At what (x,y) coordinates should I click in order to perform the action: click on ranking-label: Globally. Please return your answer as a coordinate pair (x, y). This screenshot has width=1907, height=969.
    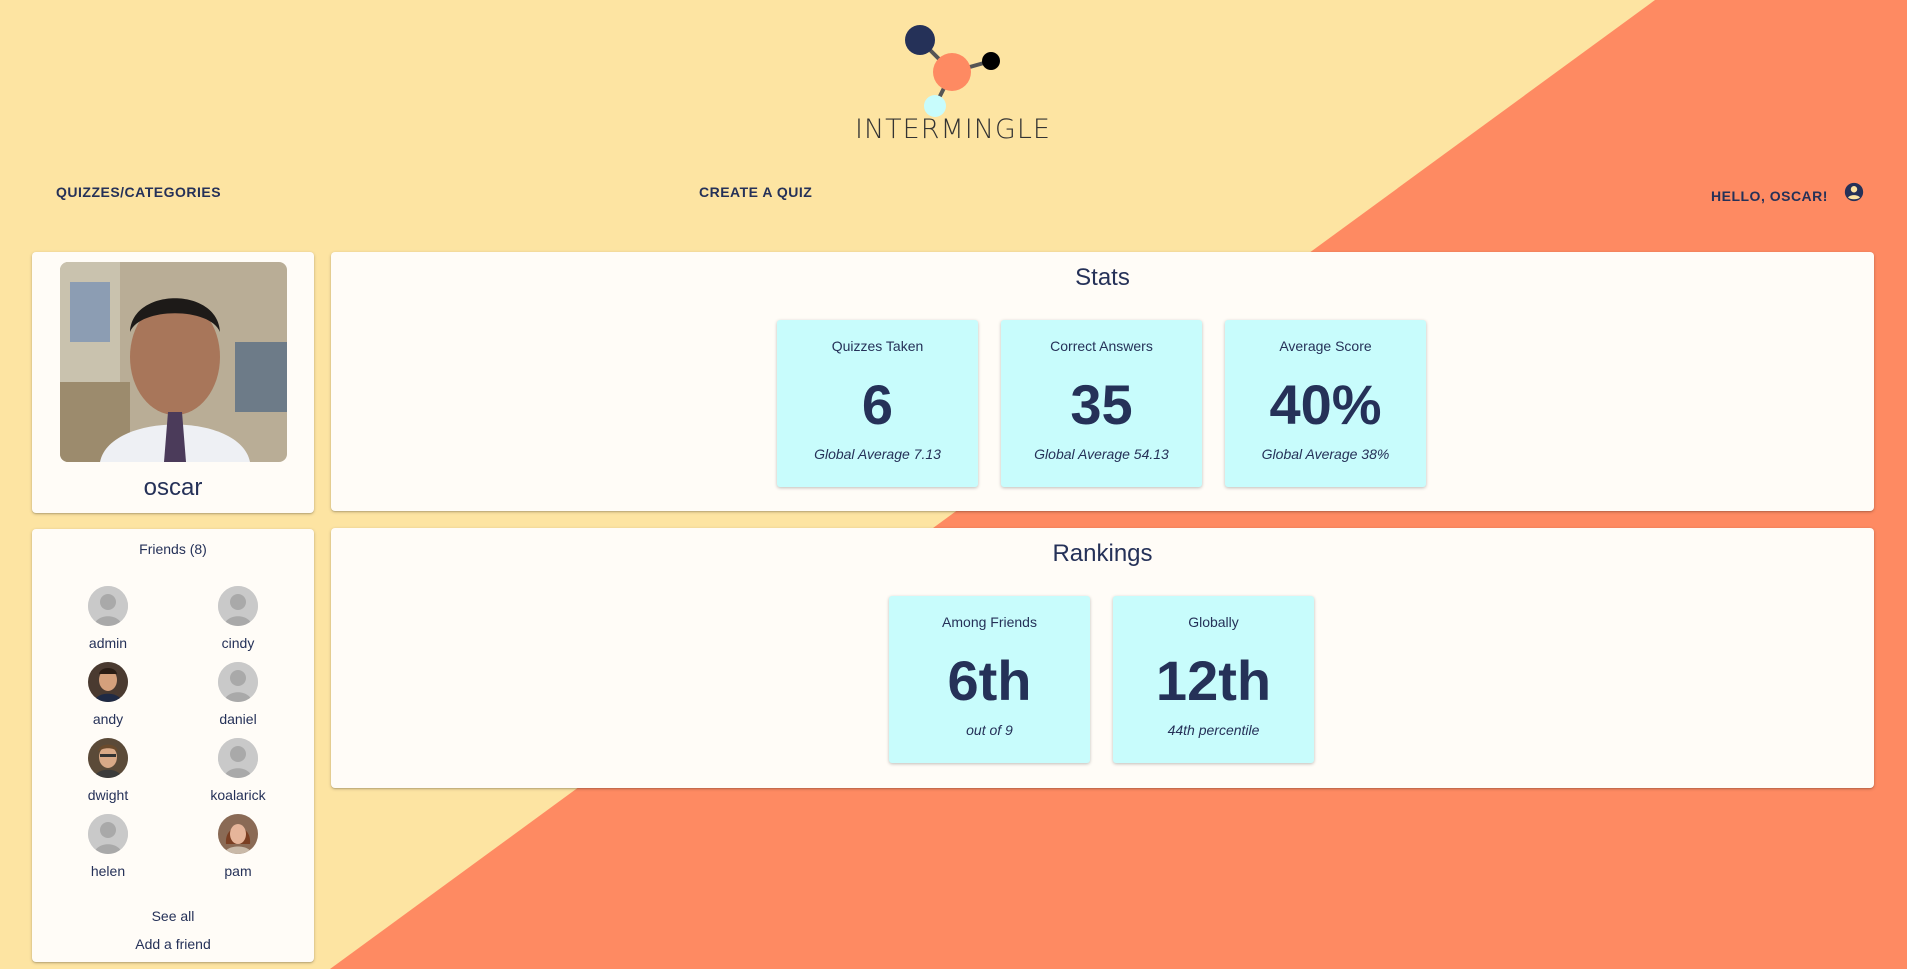
    Looking at the image, I should click on (1213, 622).